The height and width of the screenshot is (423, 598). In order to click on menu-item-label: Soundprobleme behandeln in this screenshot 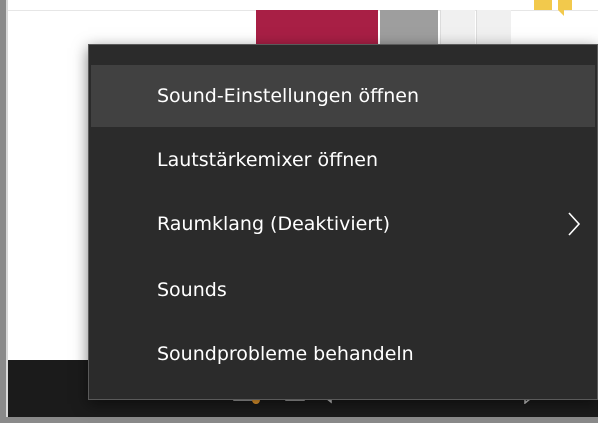, I will do `click(285, 354)`.